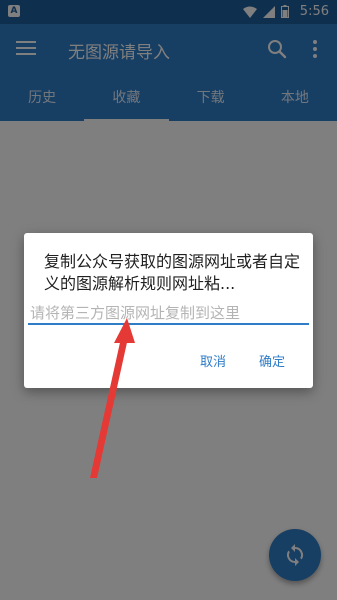 This screenshot has height=600, width=337. I want to click on confirm-button: 确定, so click(272, 360).